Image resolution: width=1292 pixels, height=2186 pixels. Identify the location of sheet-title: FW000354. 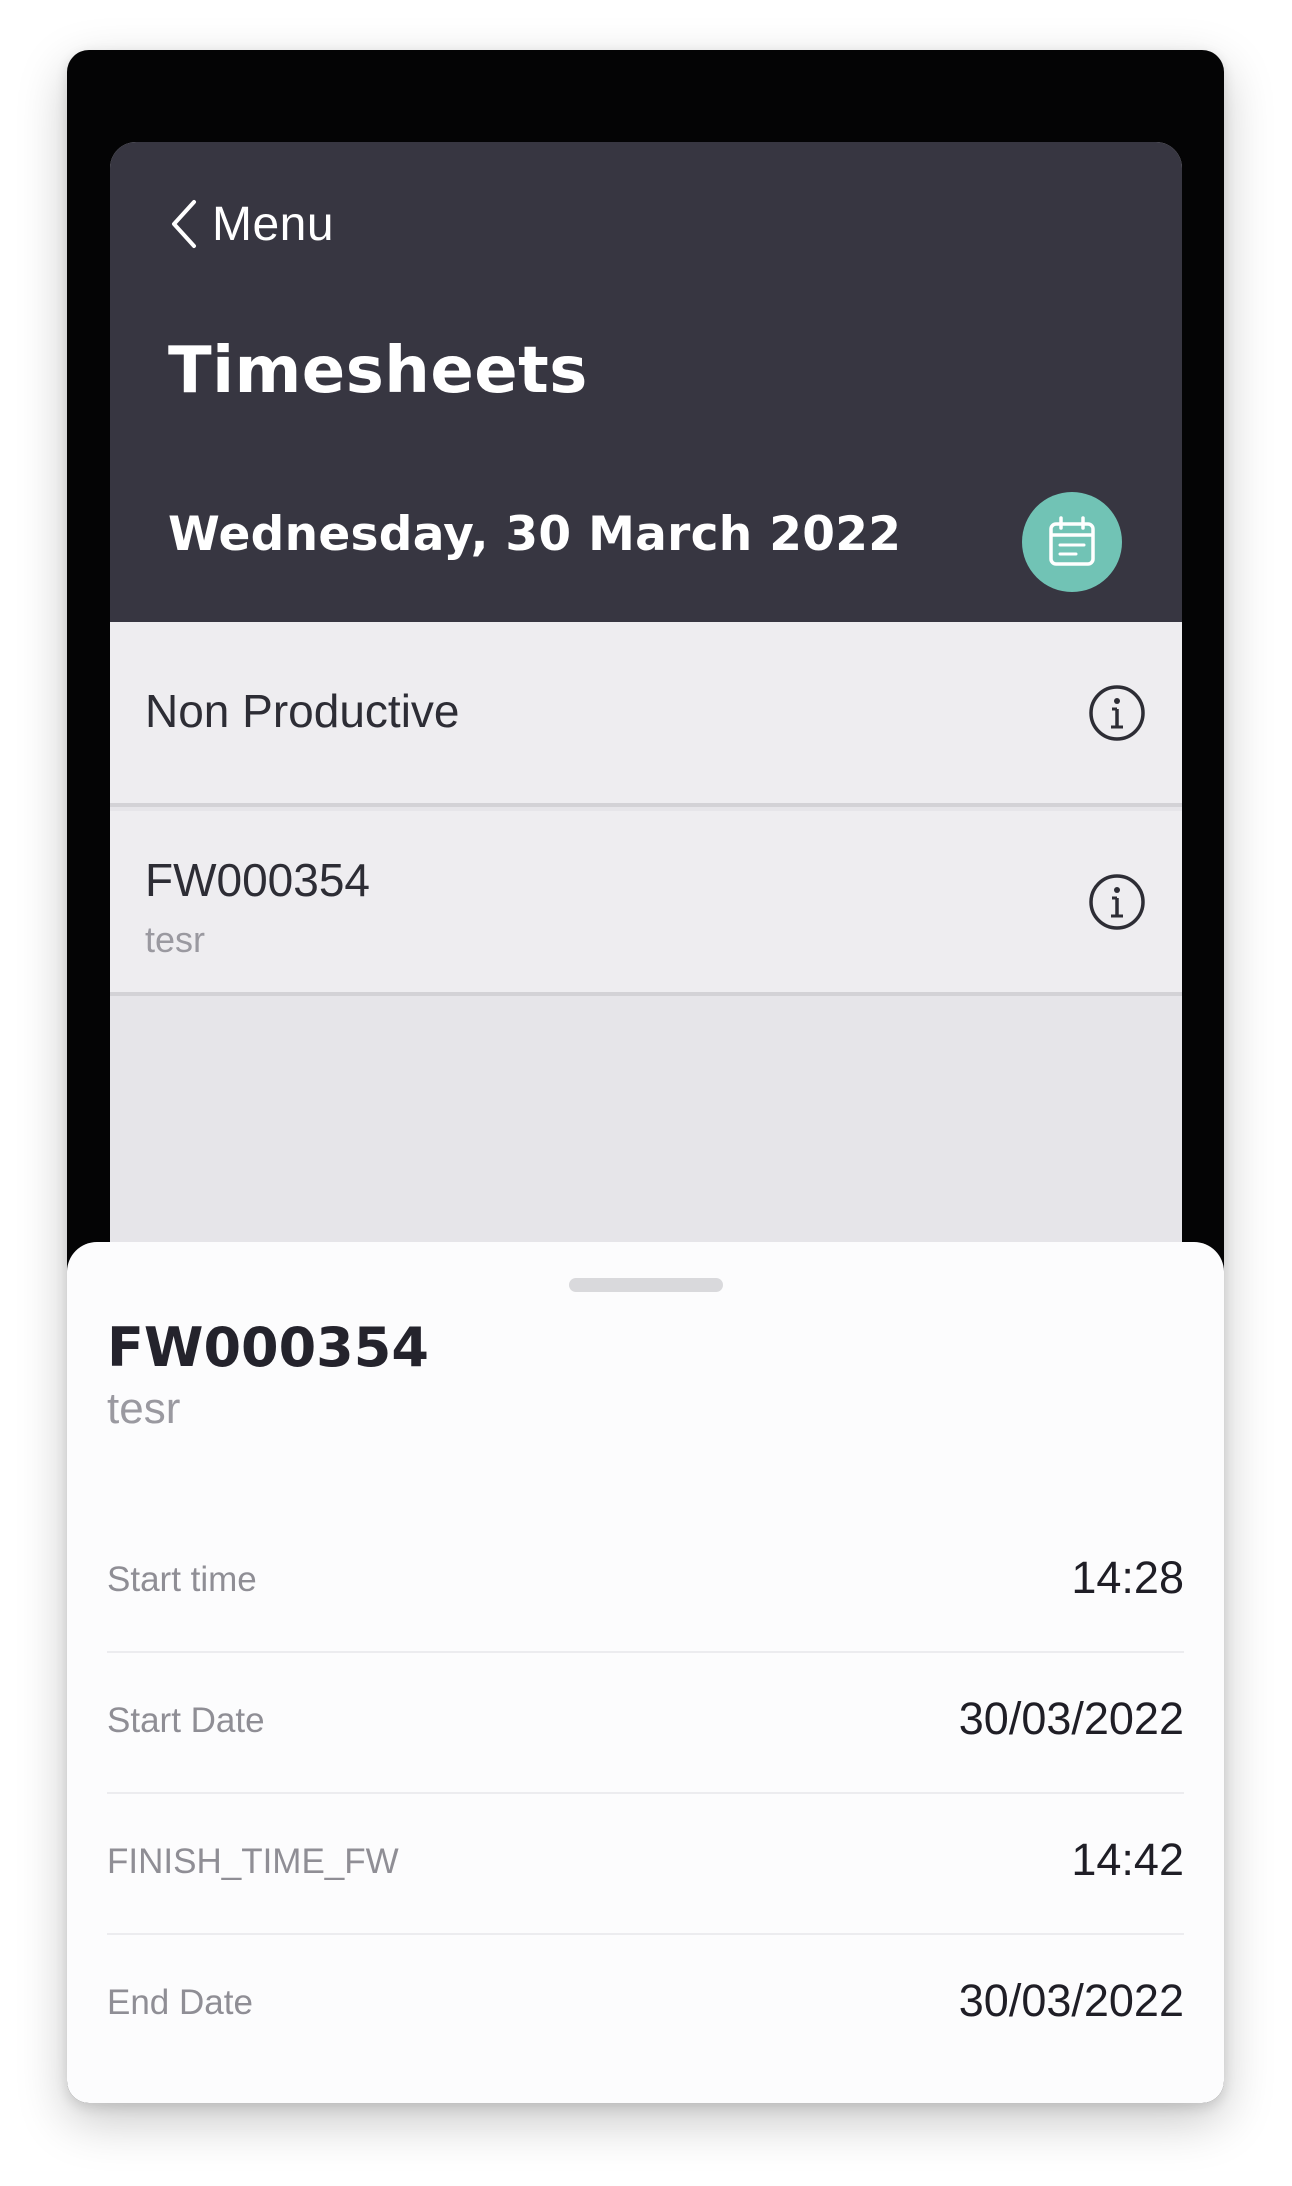
(268, 1347).